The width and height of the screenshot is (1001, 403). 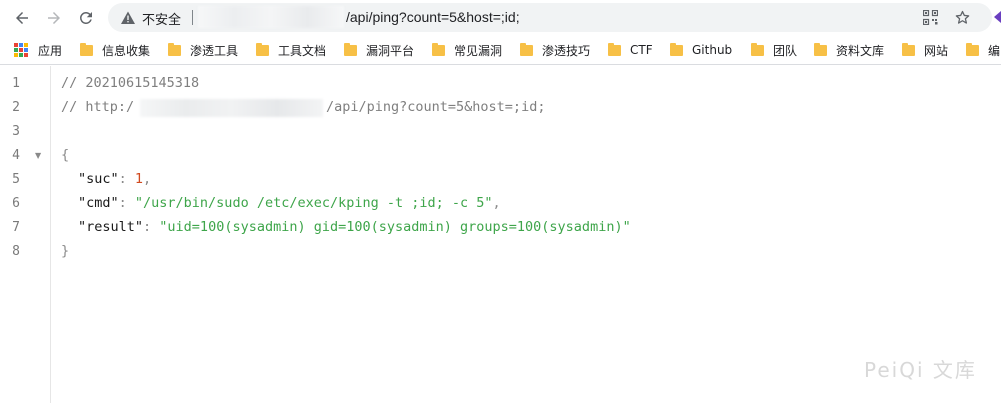 I want to click on bookmark-folder: 团队, so click(x=774, y=49).